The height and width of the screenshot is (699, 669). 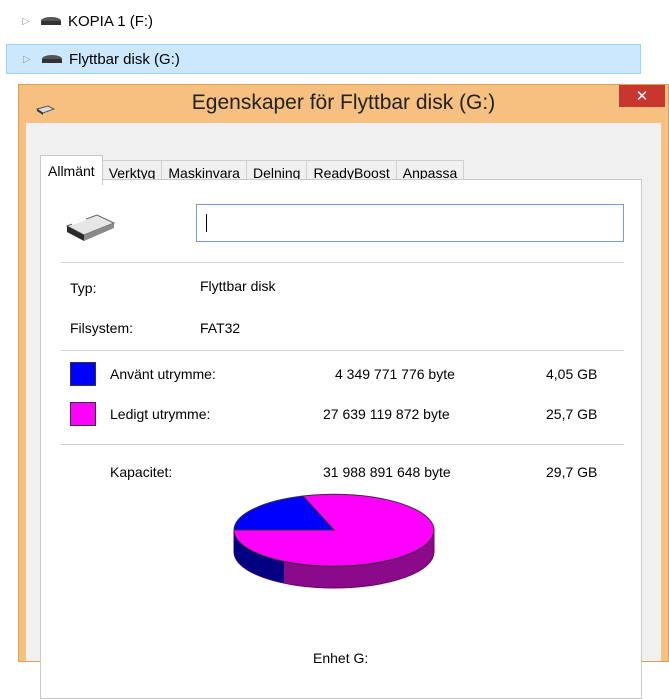 I want to click on free-space-bytes: 27 639 119 872 byte, so click(x=386, y=414).